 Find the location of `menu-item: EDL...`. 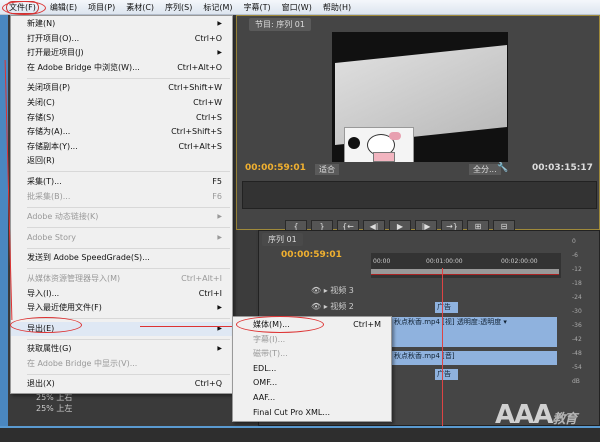

menu-item: EDL... is located at coordinates (312, 369).